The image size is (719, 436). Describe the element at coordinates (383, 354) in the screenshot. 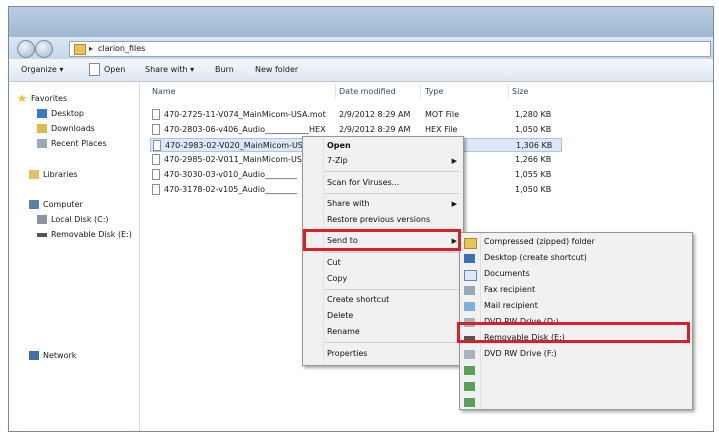

I see `menu-item-properties: Properties` at that location.